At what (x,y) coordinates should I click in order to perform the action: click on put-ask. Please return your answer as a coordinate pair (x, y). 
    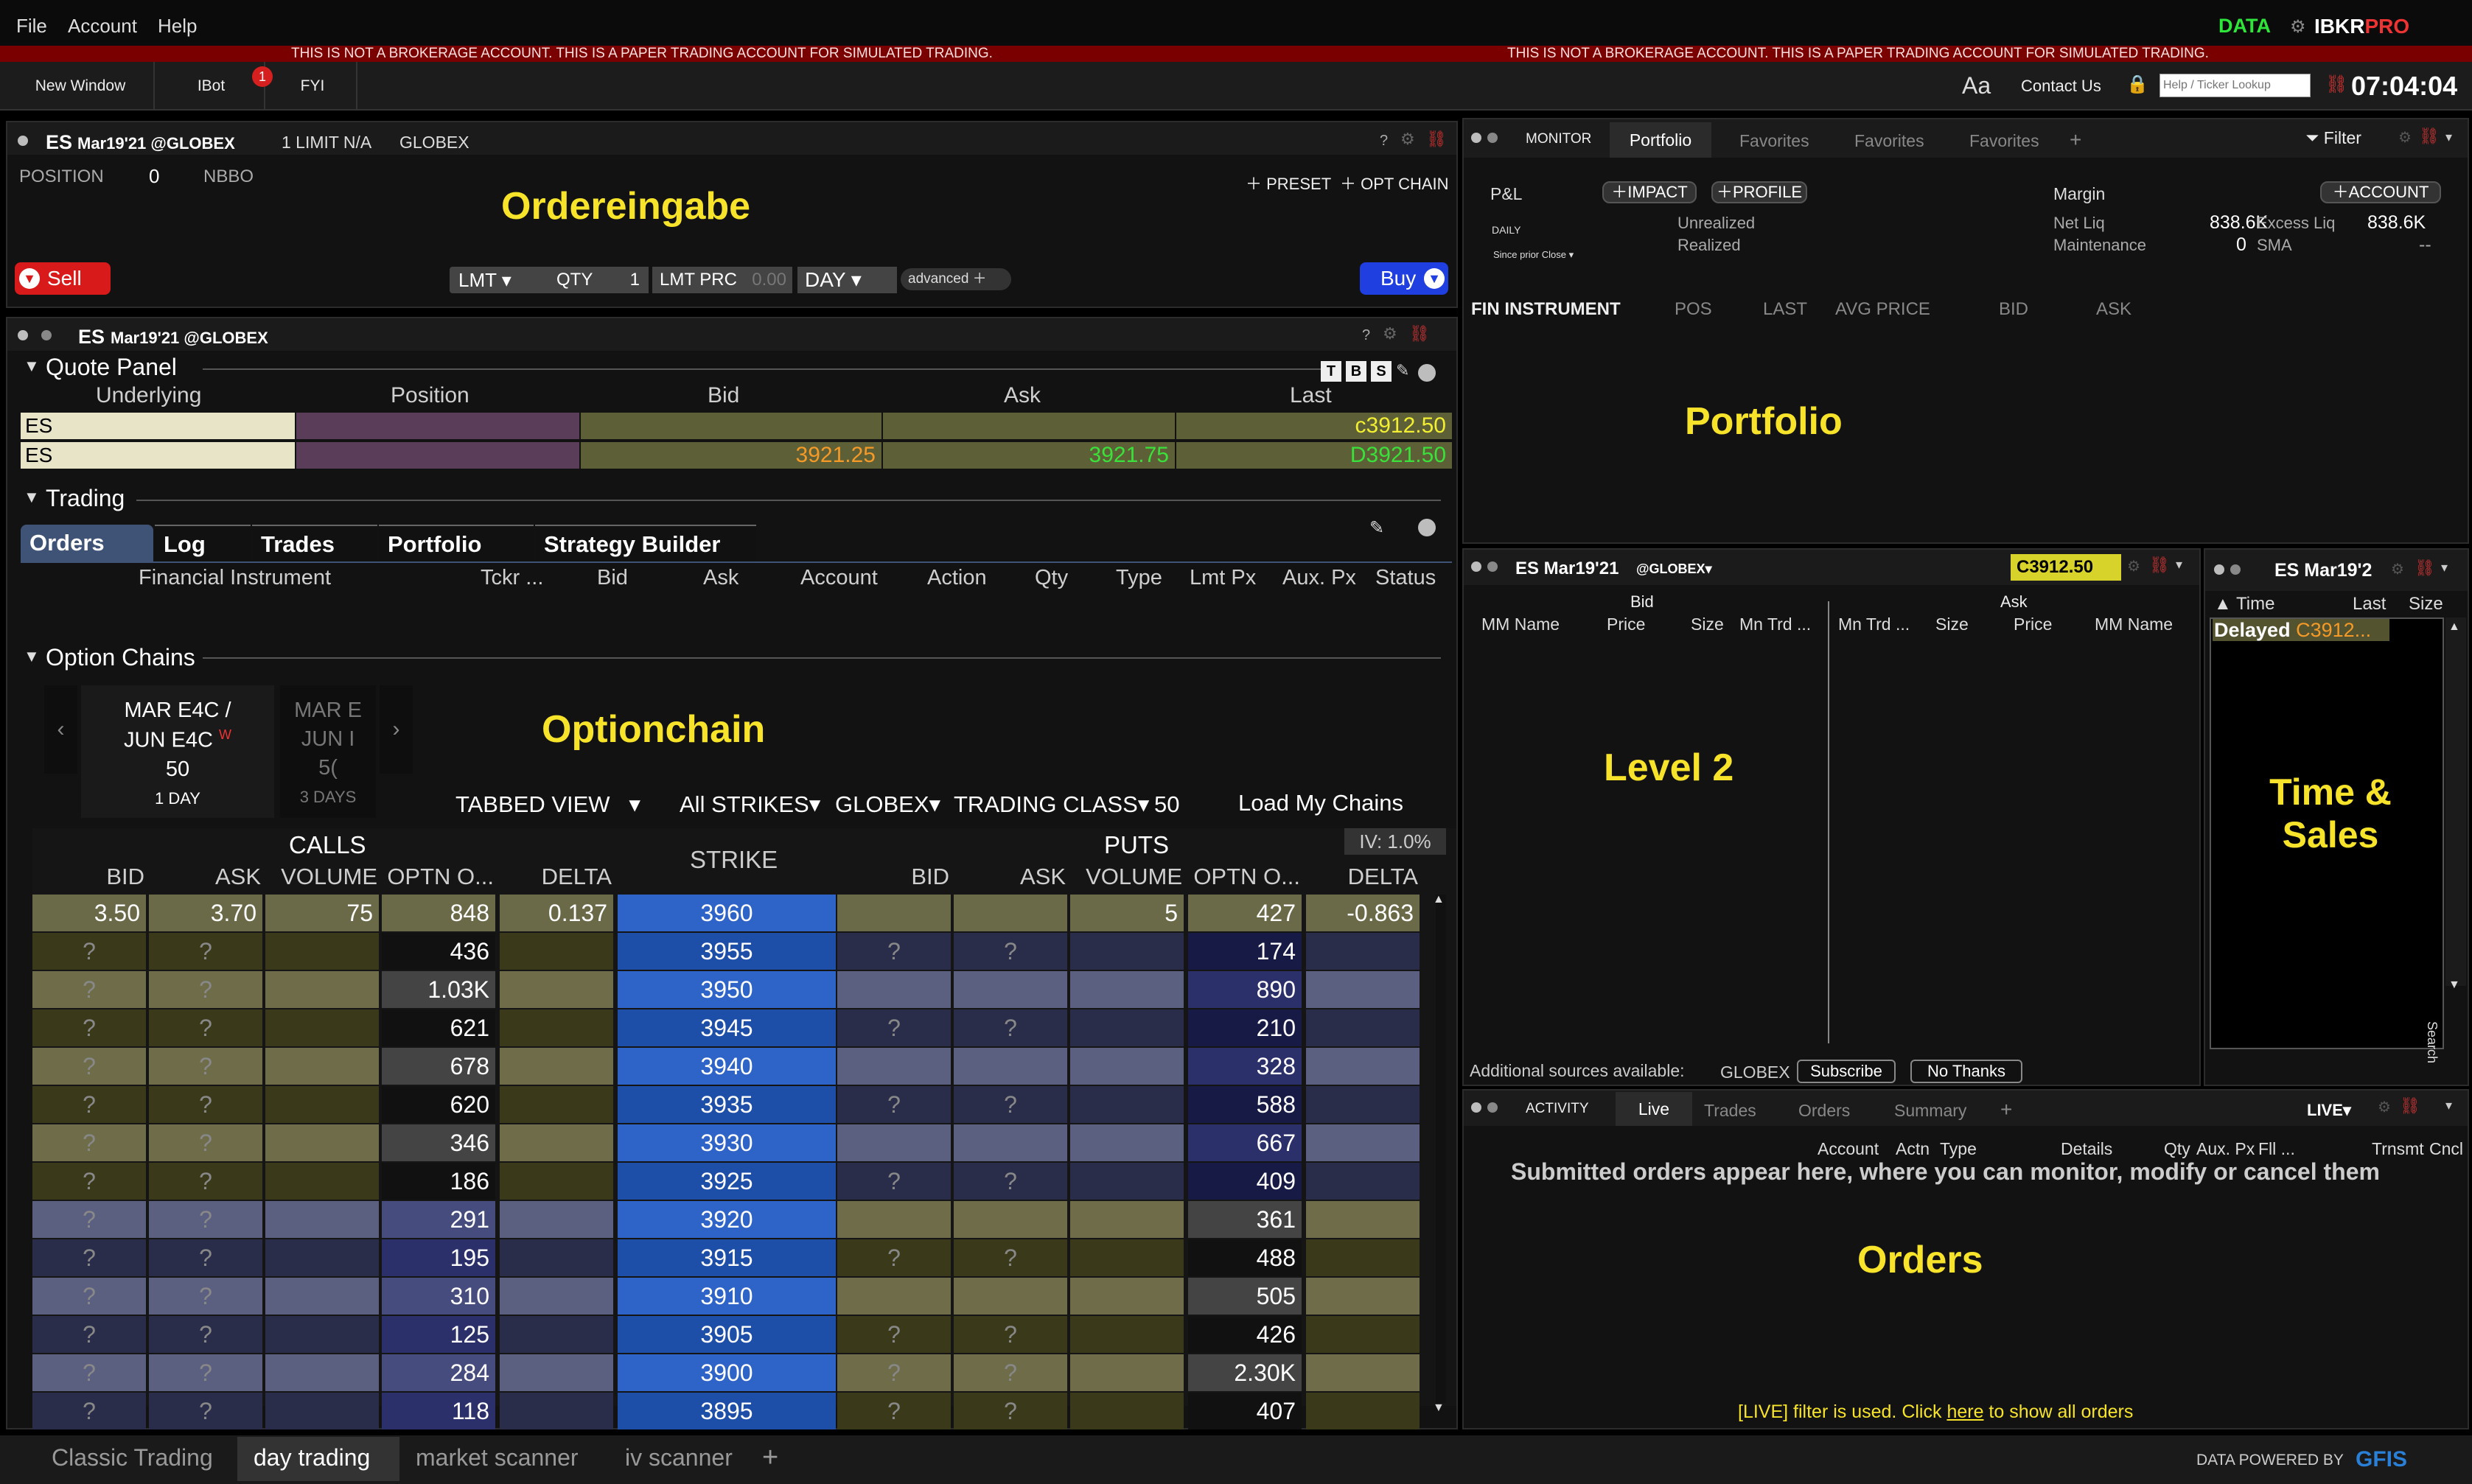
    Looking at the image, I should click on (1010, 913).